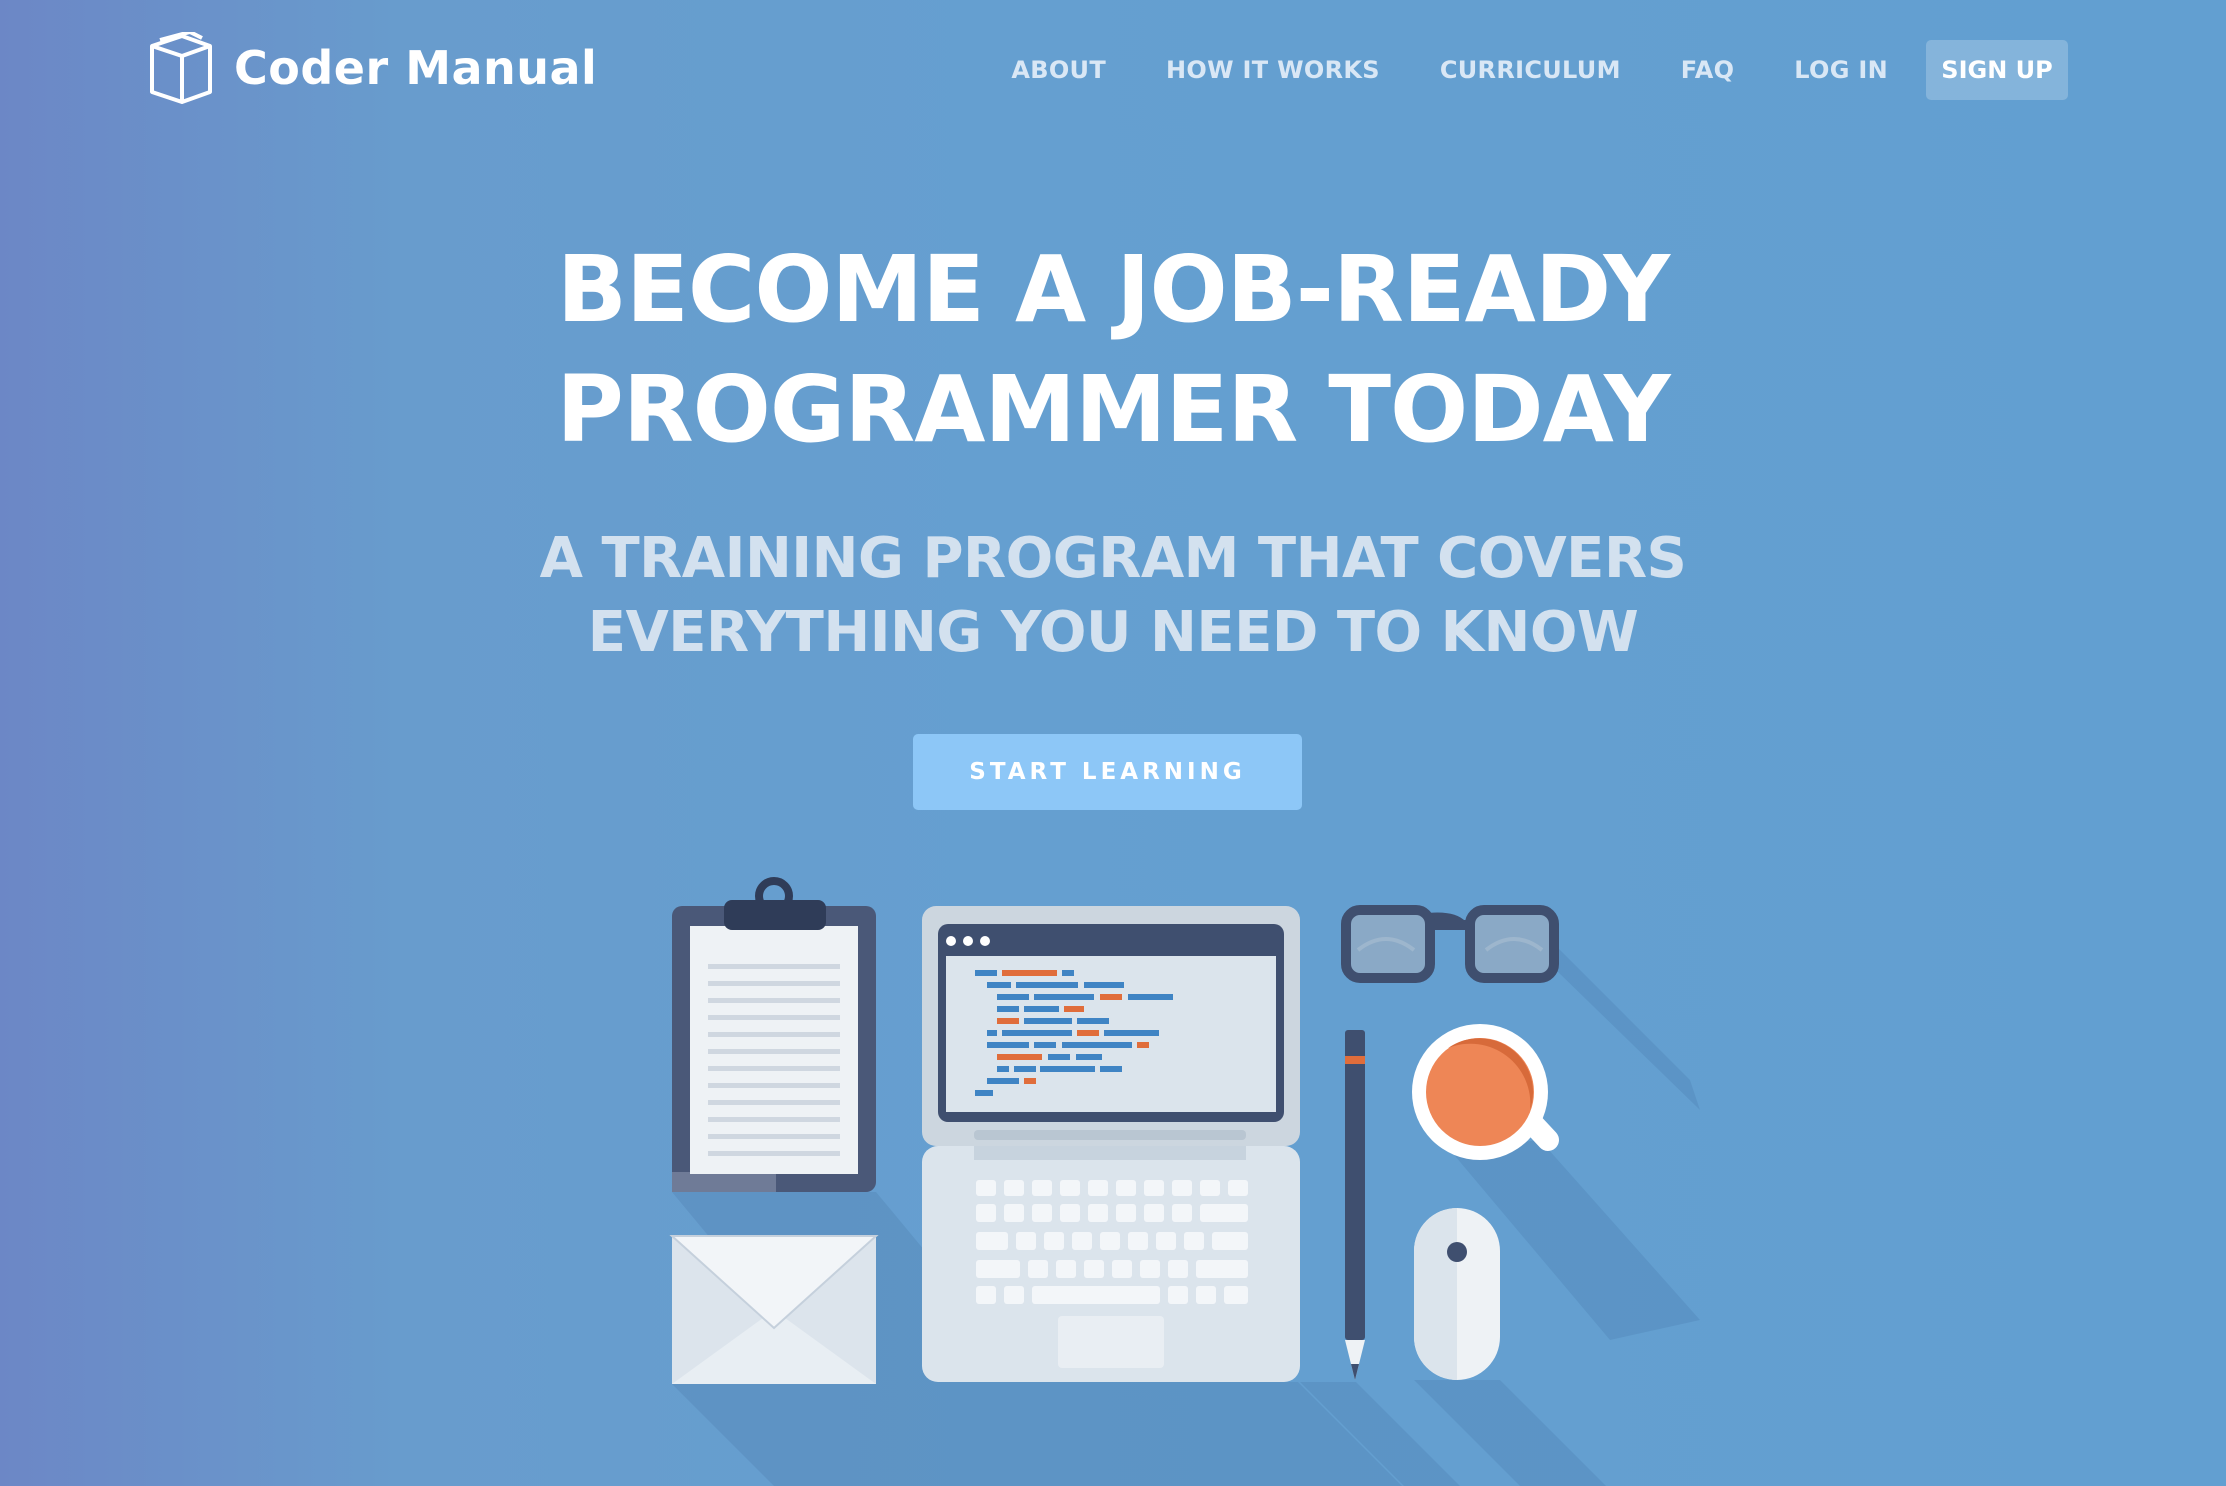 The image size is (2226, 1486). What do you see at coordinates (1450, 944) in the screenshot?
I see `glasses-icon` at bounding box center [1450, 944].